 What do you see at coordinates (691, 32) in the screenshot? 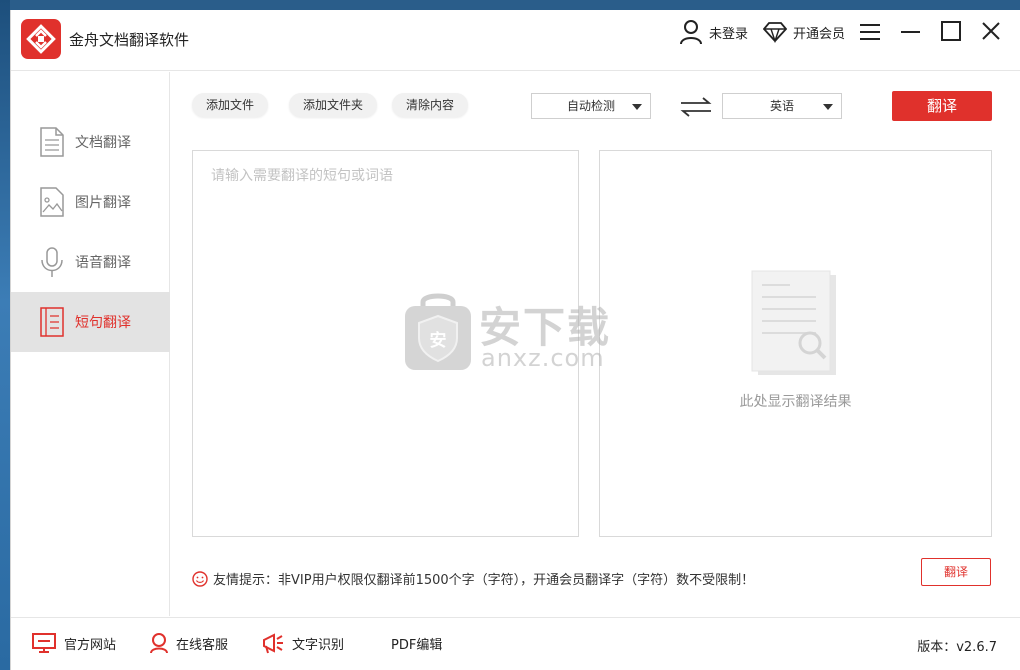
I see `user-icon` at bounding box center [691, 32].